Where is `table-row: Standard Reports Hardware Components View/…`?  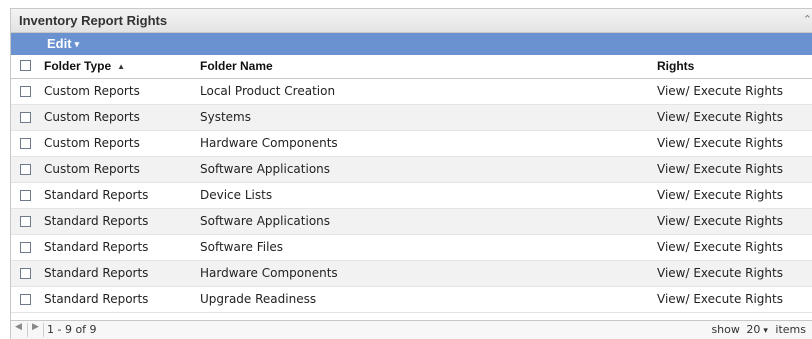 table-row: Standard Reports Hardware Components View/… is located at coordinates (411, 274).